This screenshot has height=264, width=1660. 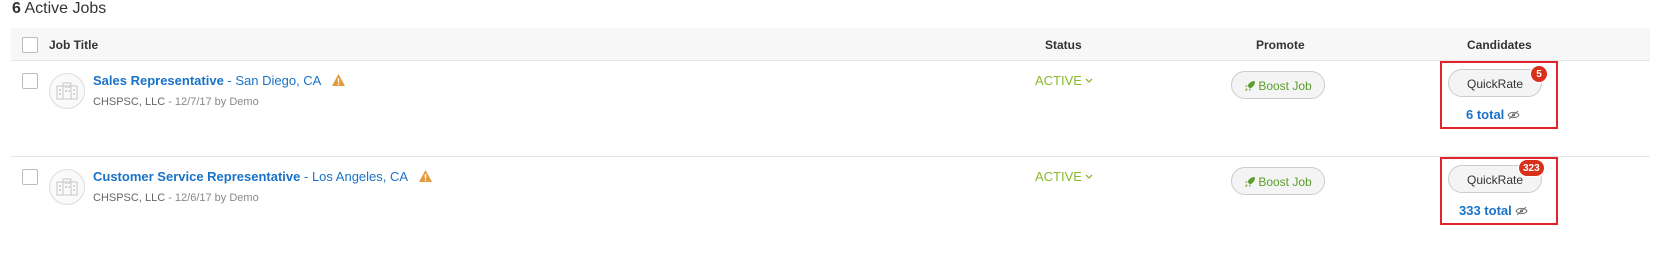 I want to click on table-header: Job Title Status Promote Candidates, so click(x=830, y=44).